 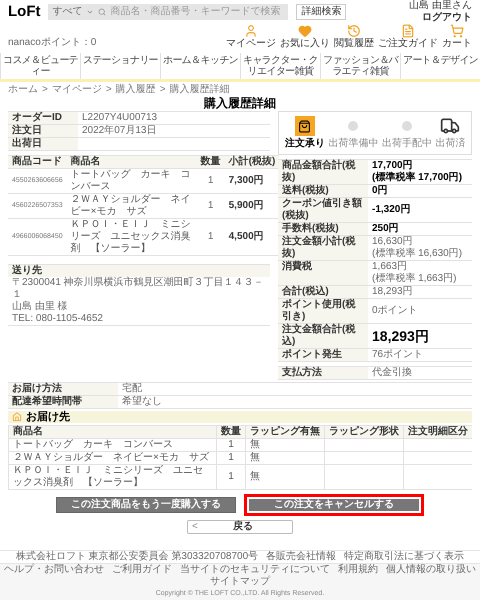 I want to click on nav-link: ホーム＆キッチン, so click(x=200, y=66).